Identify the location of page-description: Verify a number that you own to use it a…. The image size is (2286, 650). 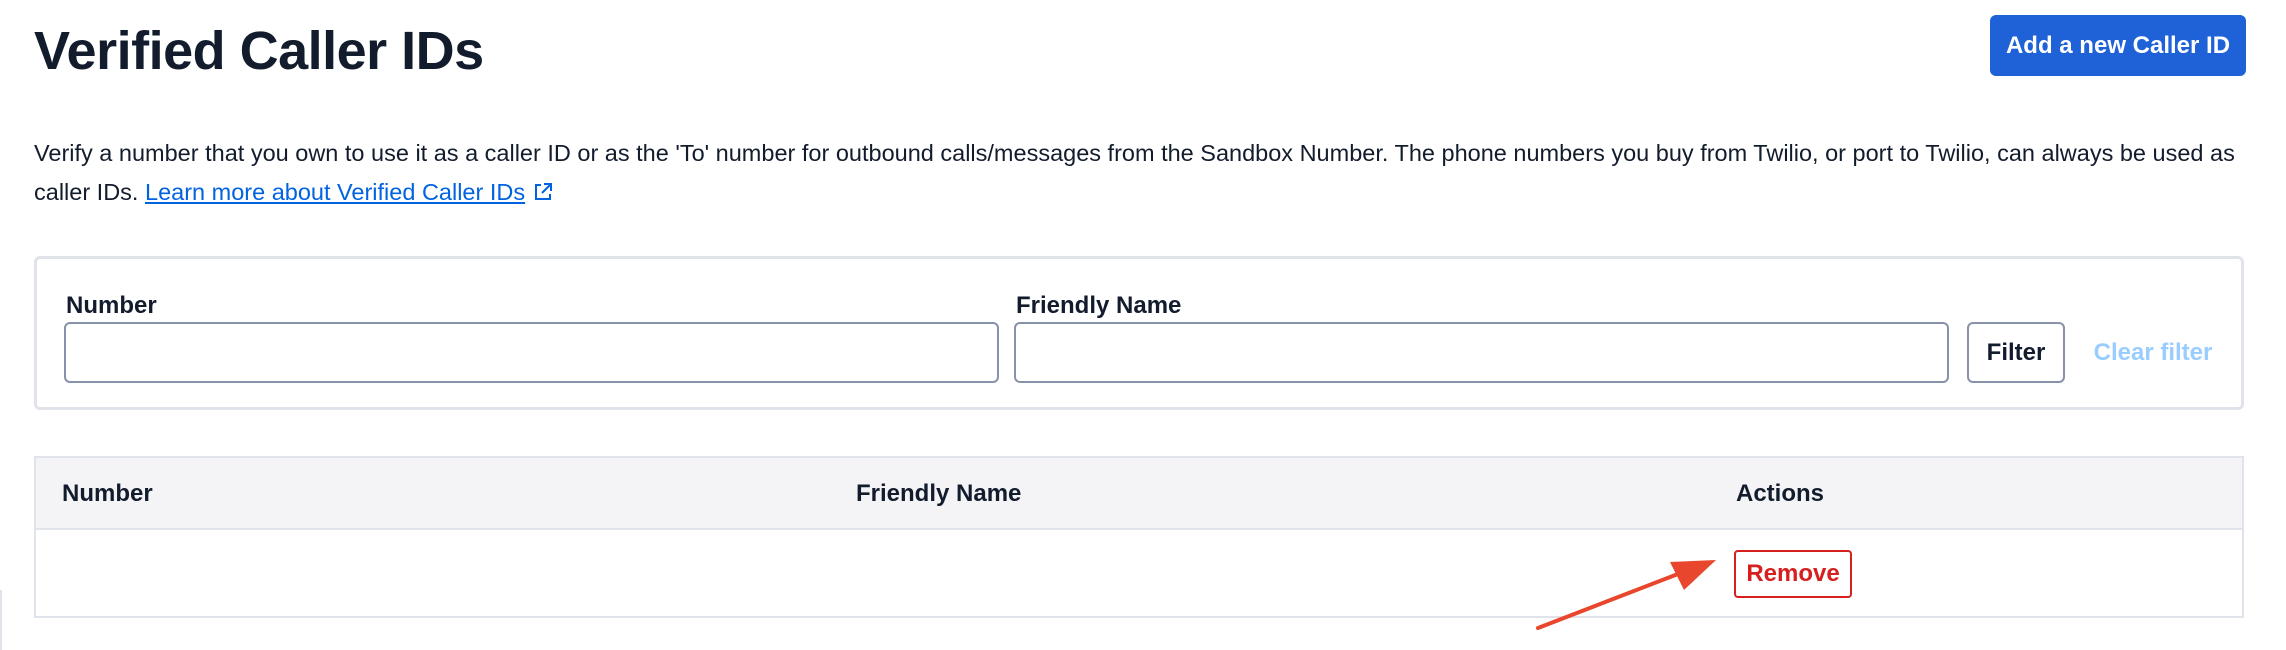
(1144, 173).